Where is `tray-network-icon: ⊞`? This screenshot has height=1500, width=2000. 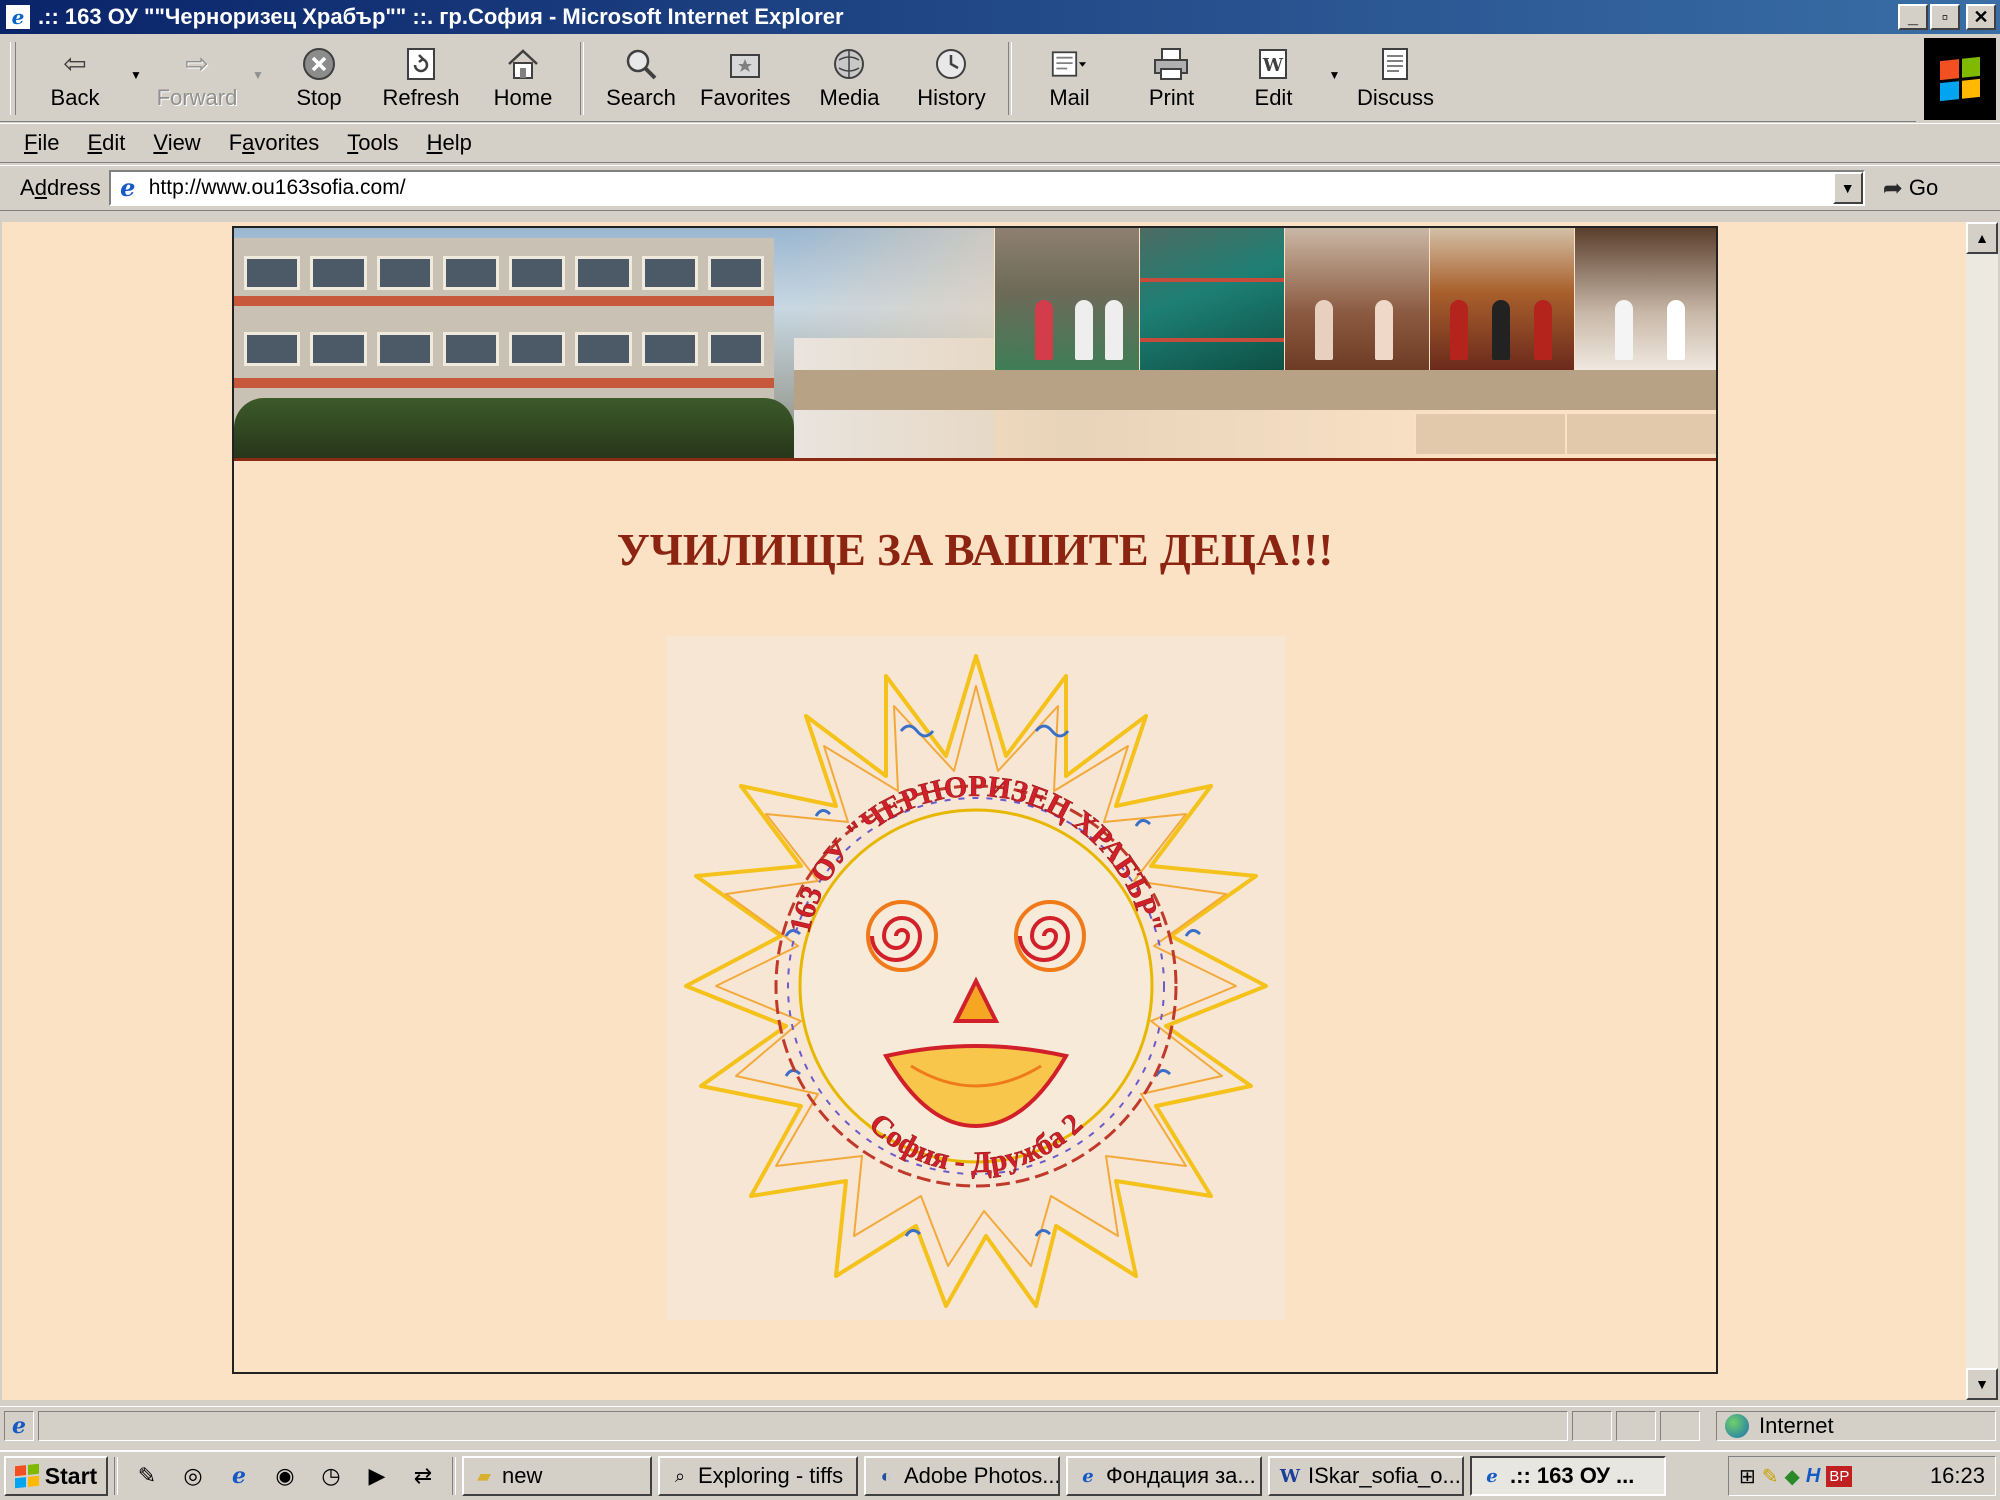 tray-network-icon: ⊞ is located at coordinates (1747, 1476).